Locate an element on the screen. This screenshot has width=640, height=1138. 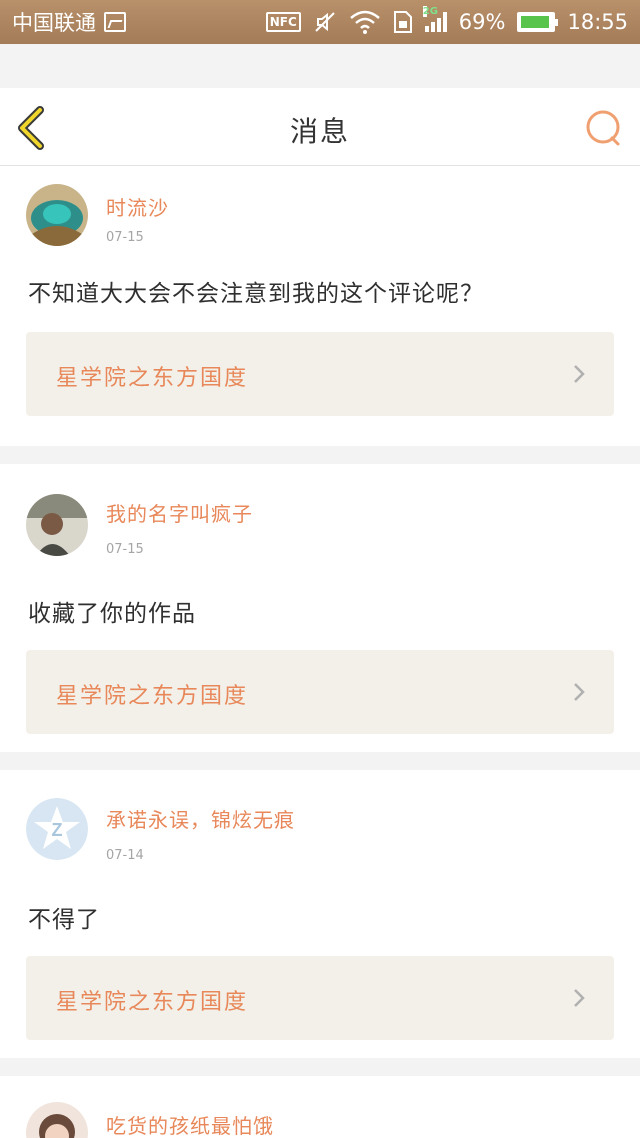
page-title: 消息 is located at coordinates (319, 131).